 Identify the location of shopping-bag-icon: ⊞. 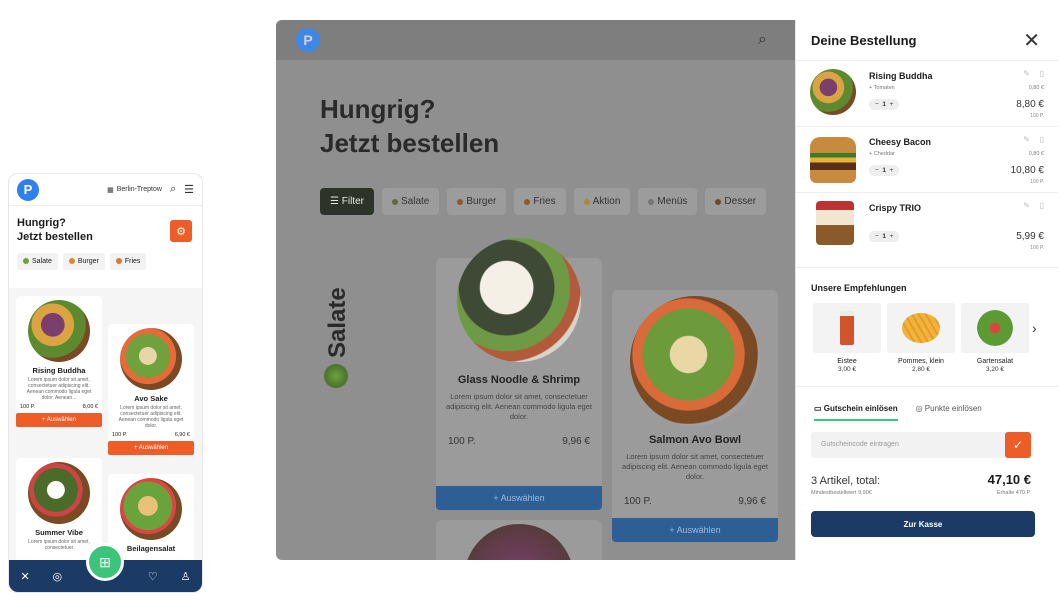
(105, 561).